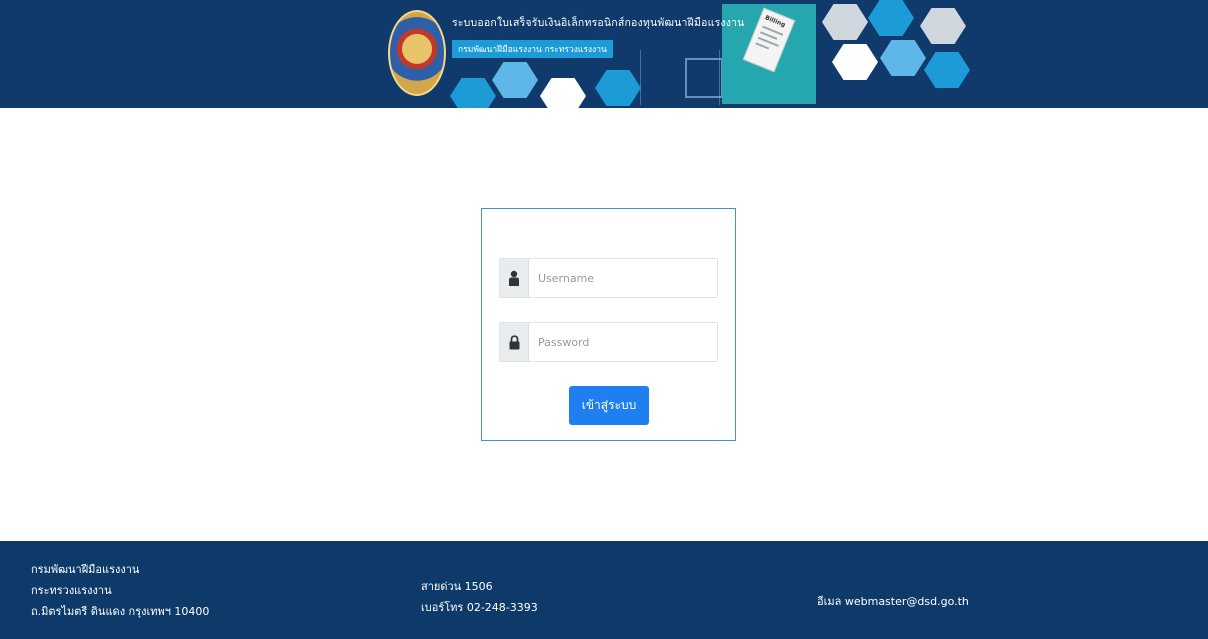  Describe the element at coordinates (704, 78) in the screenshot. I see `chip-icon` at that location.